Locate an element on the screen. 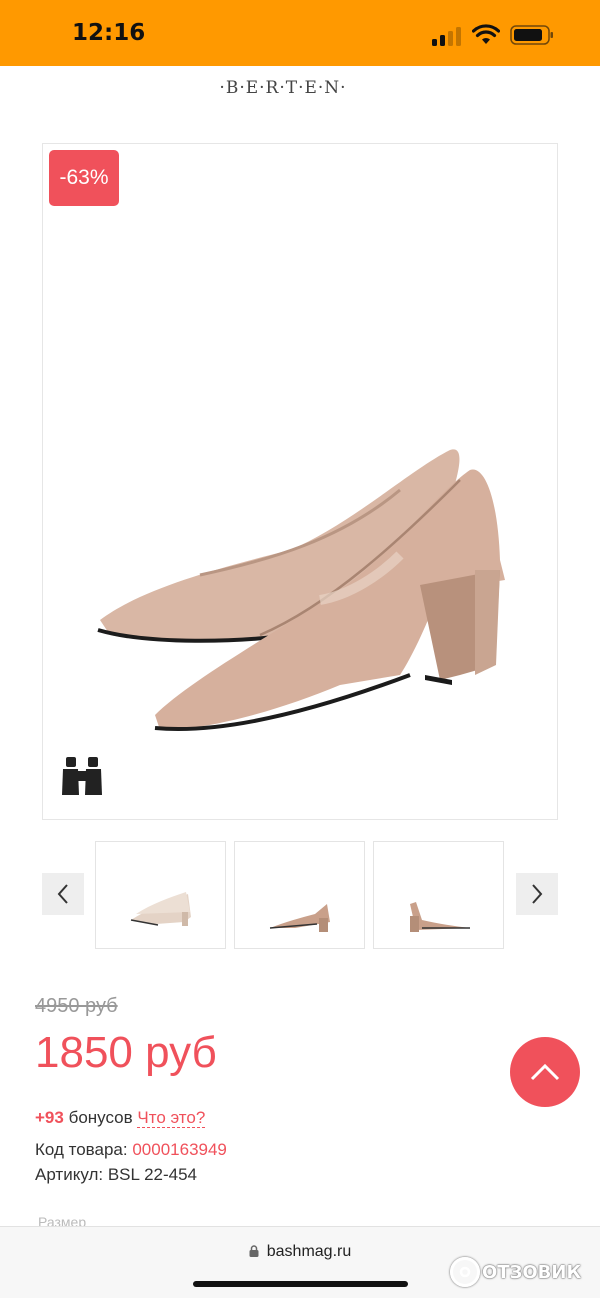 This screenshot has height=1298, width=600. lock-icon is located at coordinates (254, 1251).